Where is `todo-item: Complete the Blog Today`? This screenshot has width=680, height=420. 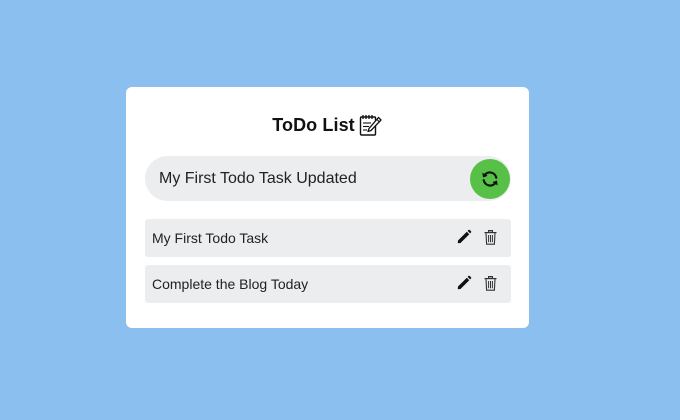
todo-item: Complete the Blog Today is located at coordinates (328, 284).